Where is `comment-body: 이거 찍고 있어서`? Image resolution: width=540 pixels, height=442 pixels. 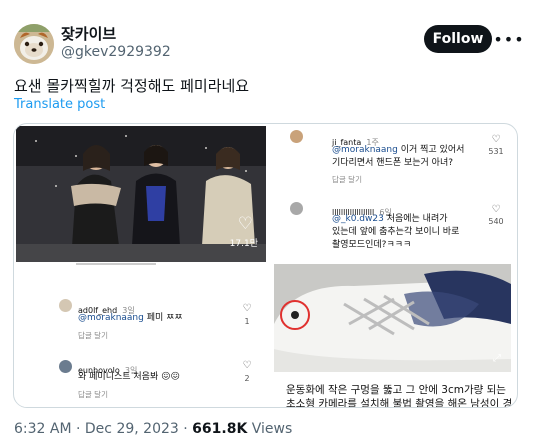
comment-body: 이거 찍고 있어서 is located at coordinates (431, 150).